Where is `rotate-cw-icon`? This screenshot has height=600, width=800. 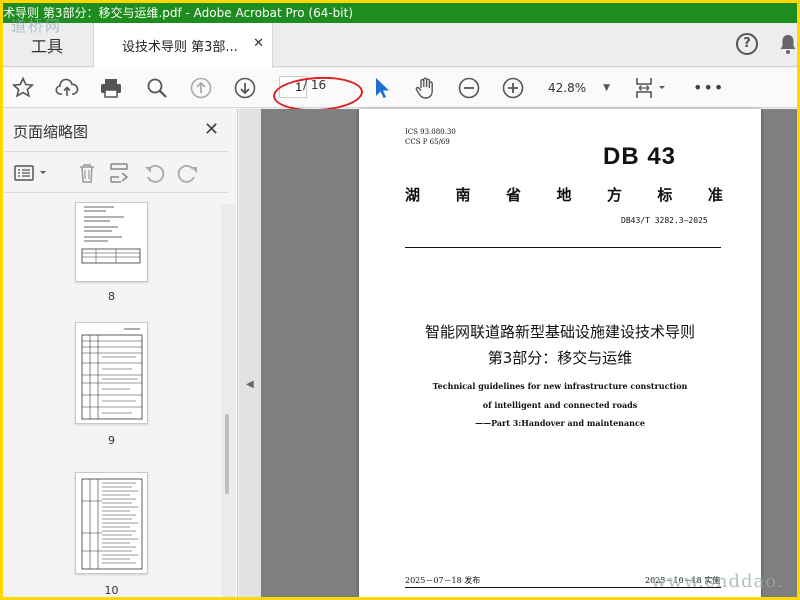
rotate-cw-icon is located at coordinates (187, 173).